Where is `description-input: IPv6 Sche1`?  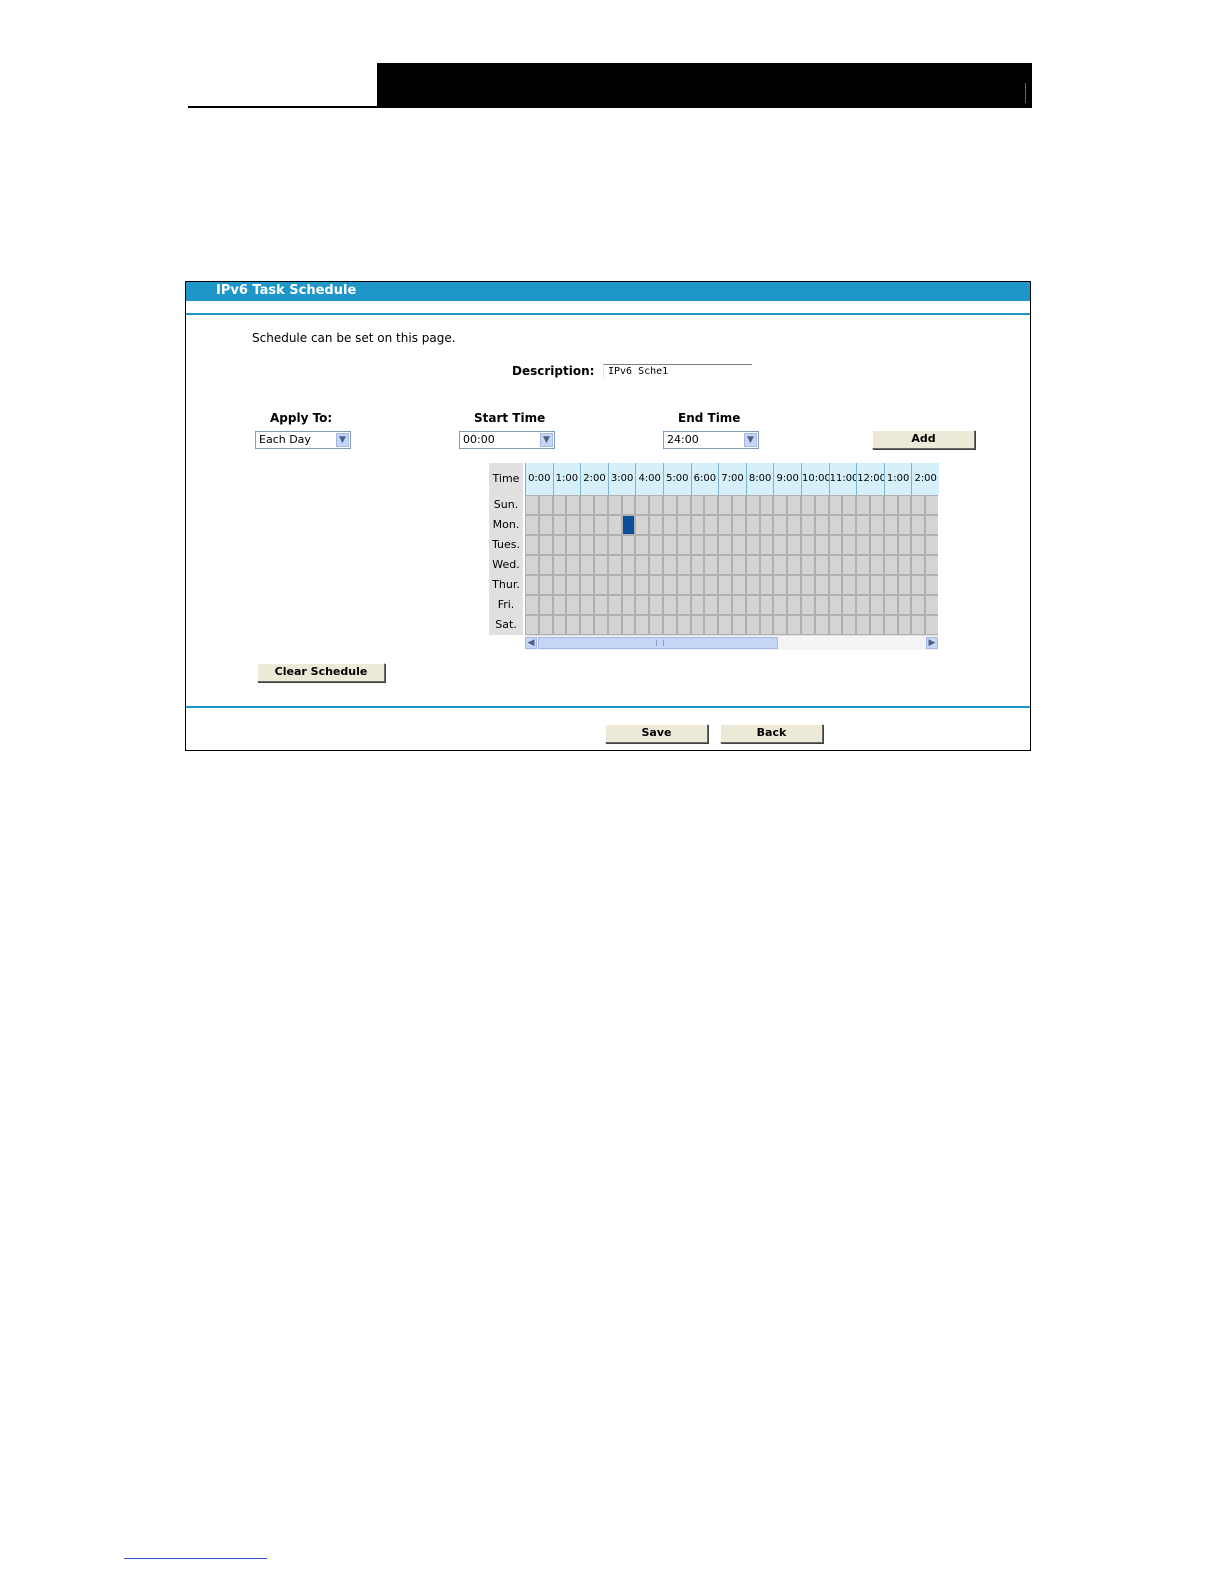
description-input: IPv6 Sche1 is located at coordinates (677, 371).